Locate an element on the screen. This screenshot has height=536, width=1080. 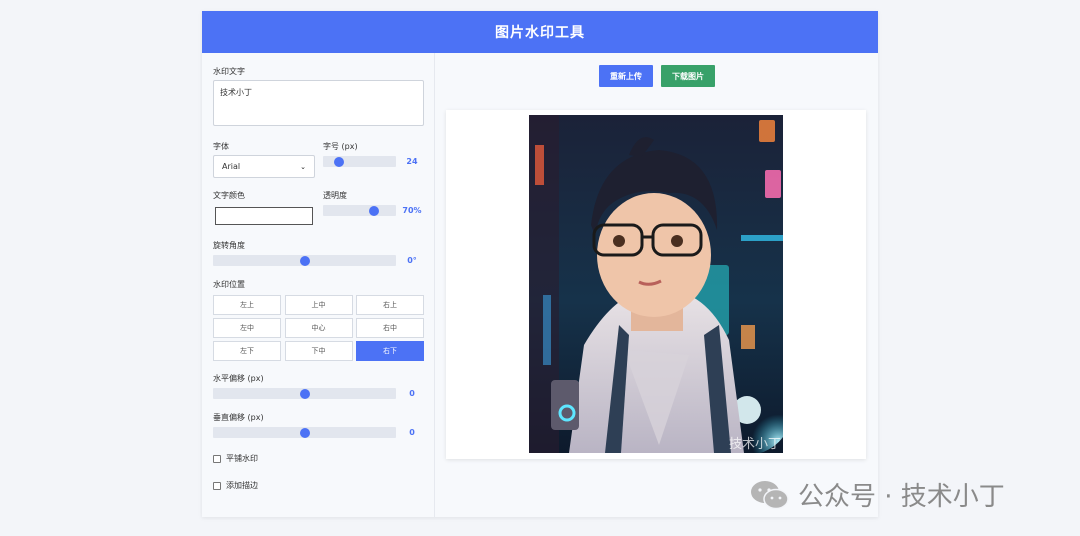
app-title: 图片水印工具 is located at coordinates (540, 33).